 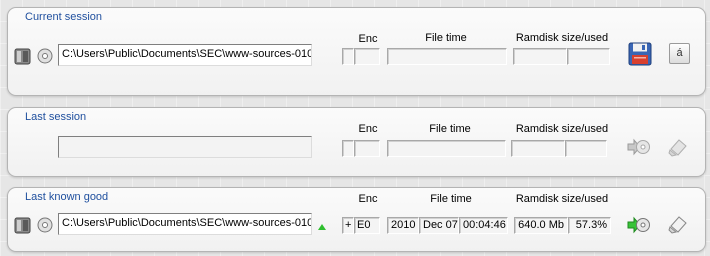 What do you see at coordinates (348, 225) in the screenshot?
I see `good-enc-flag: +` at bounding box center [348, 225].